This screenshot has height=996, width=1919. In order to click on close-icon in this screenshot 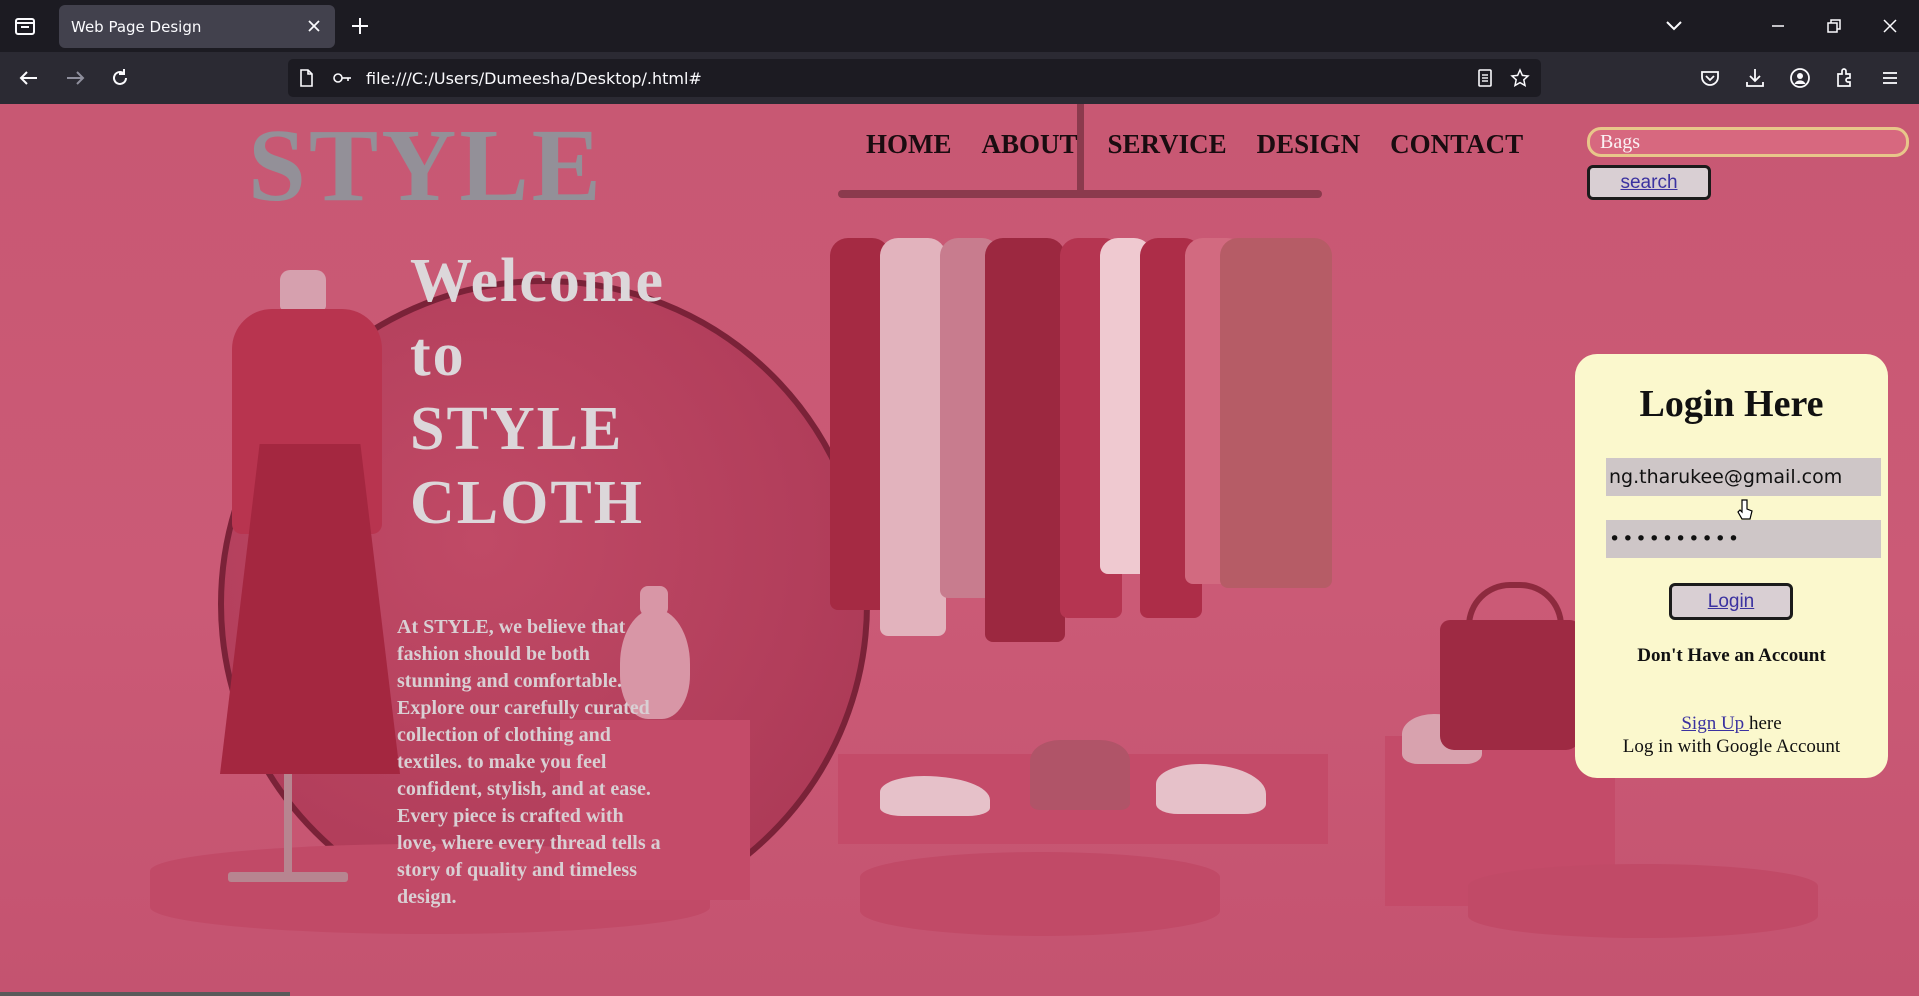, I will do `click(314, 26)`.